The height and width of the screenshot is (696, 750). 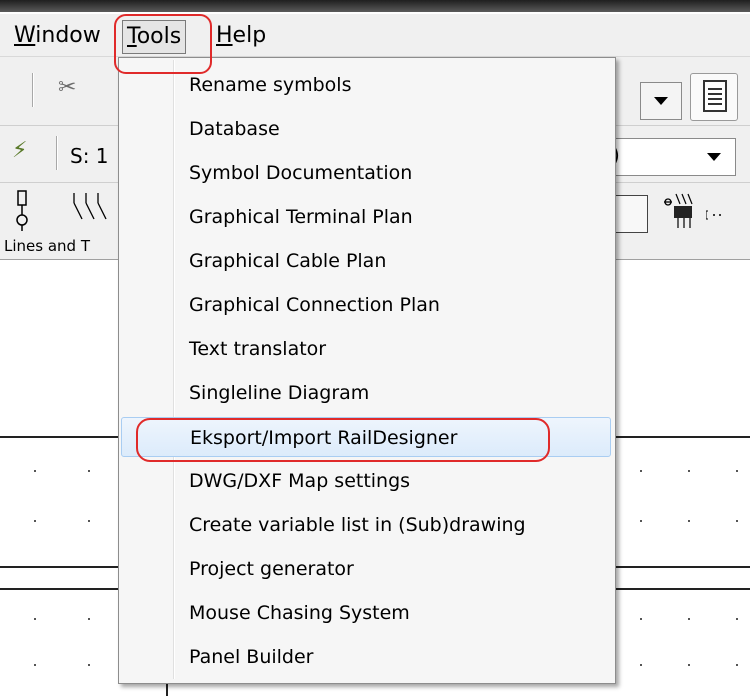 I want to click on annotation-circle-tools-menu, so click(x=163, y=44).